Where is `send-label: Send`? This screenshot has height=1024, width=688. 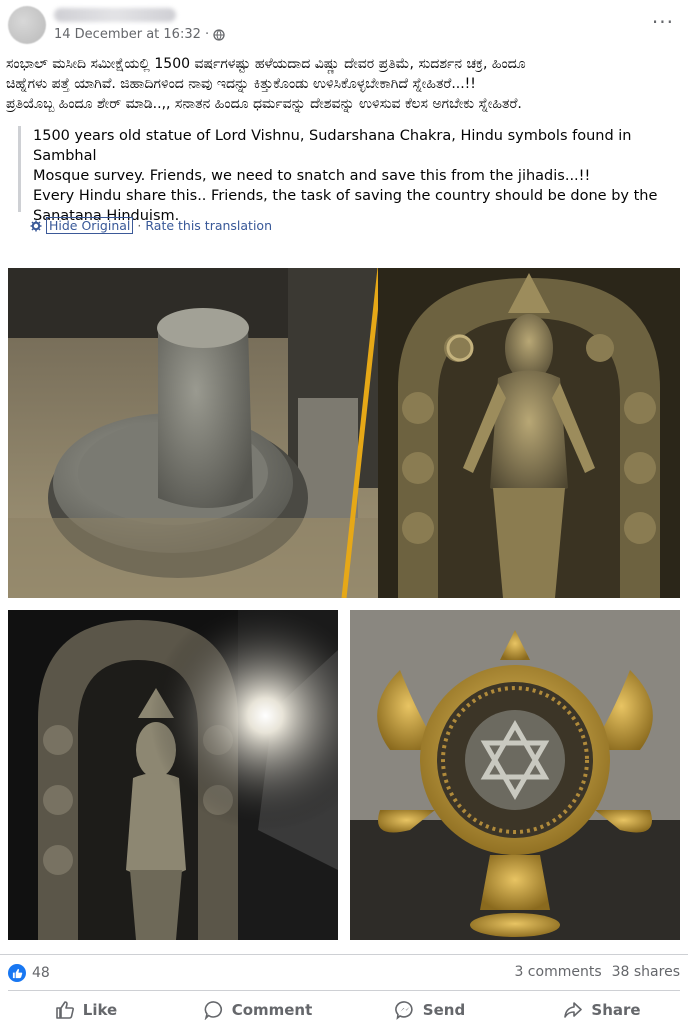 send-label: Send is located at coordinates (444, 1010).